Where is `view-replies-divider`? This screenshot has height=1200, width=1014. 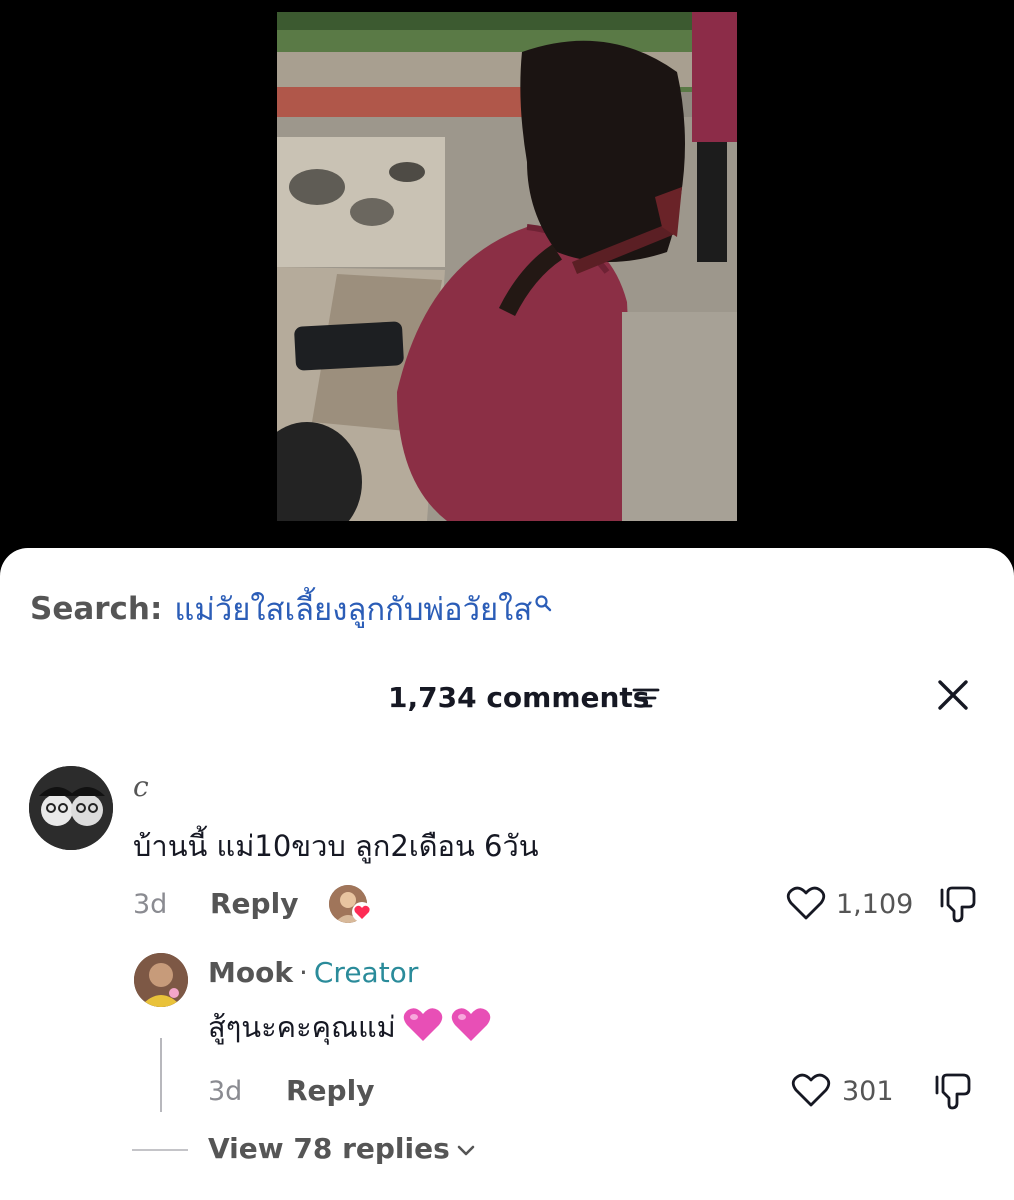
view-replies-divider is located at coordinates (160, 1150).